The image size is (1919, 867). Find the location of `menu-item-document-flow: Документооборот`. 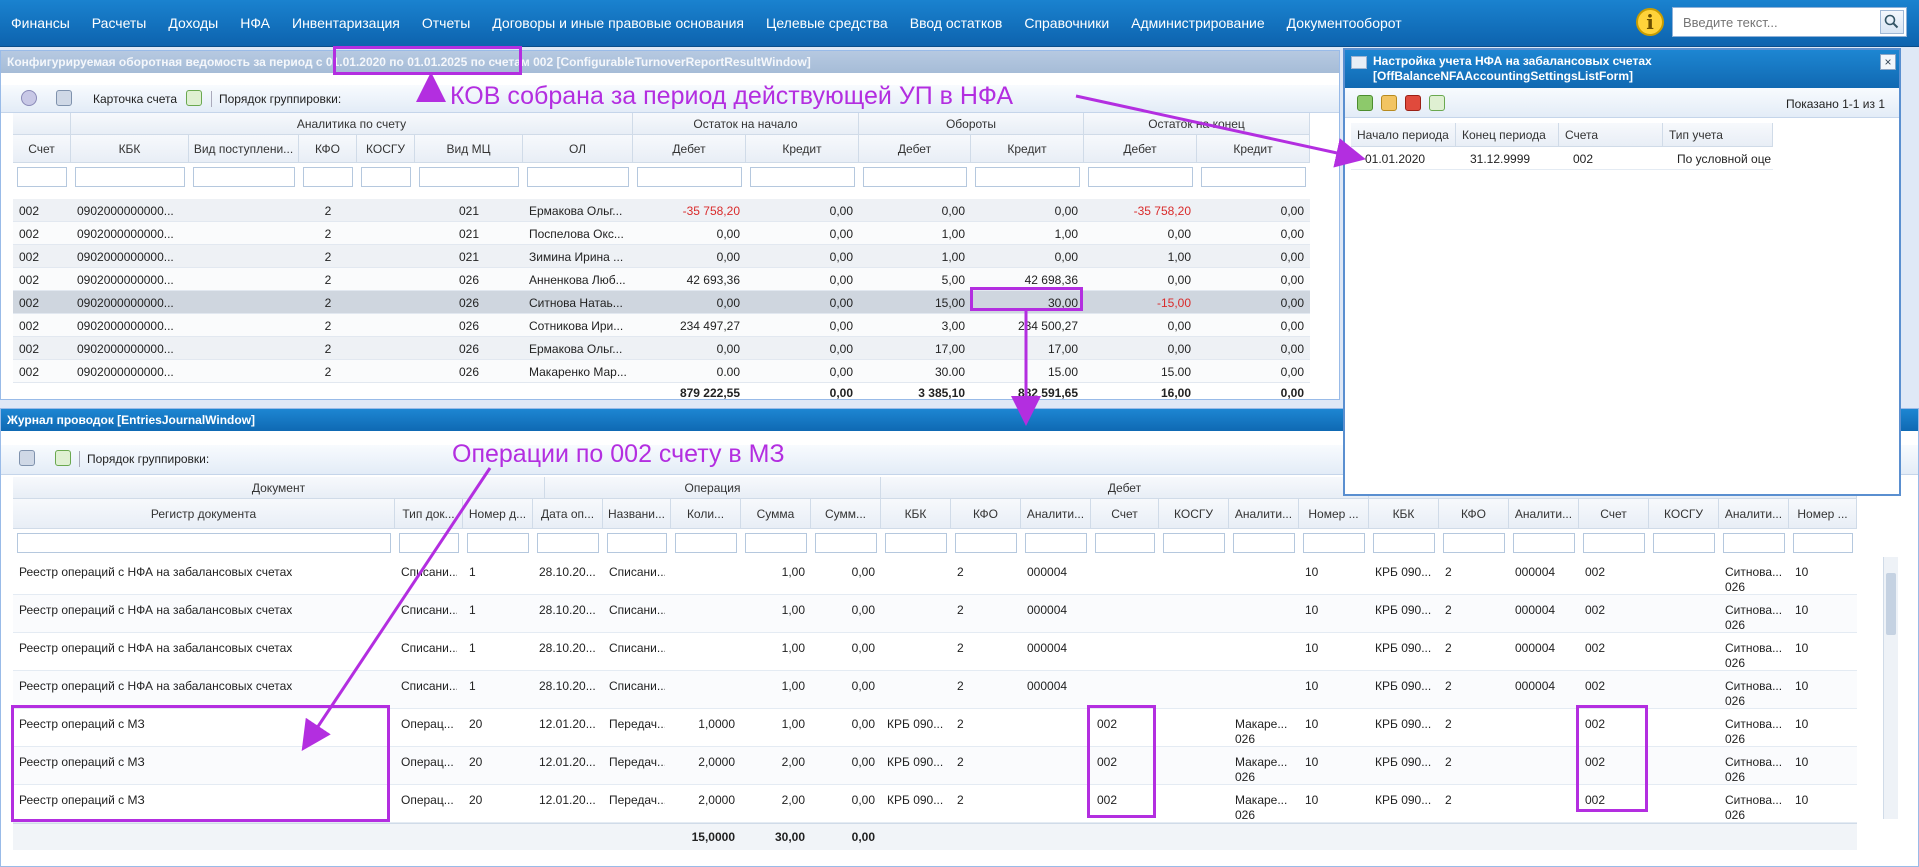

menu-item-document-flow: Документооборот is located at coordinates (1344, 23).